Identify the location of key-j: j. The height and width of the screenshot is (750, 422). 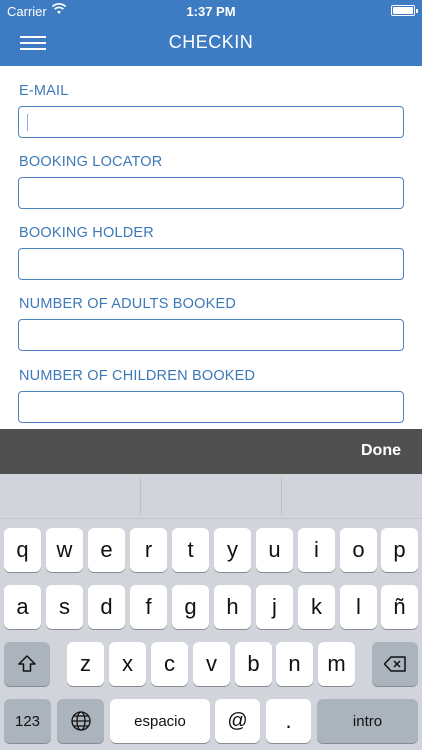
(274, 607).